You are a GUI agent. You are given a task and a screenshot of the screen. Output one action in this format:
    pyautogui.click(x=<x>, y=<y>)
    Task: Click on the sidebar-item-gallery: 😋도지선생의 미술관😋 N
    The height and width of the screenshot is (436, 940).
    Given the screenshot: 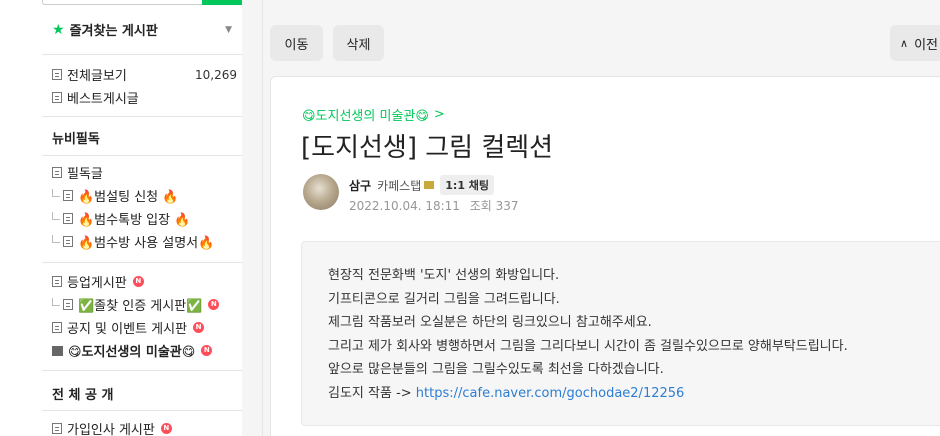 What is the action you would take?
    pyautogui.click(x=144, y=350)
    